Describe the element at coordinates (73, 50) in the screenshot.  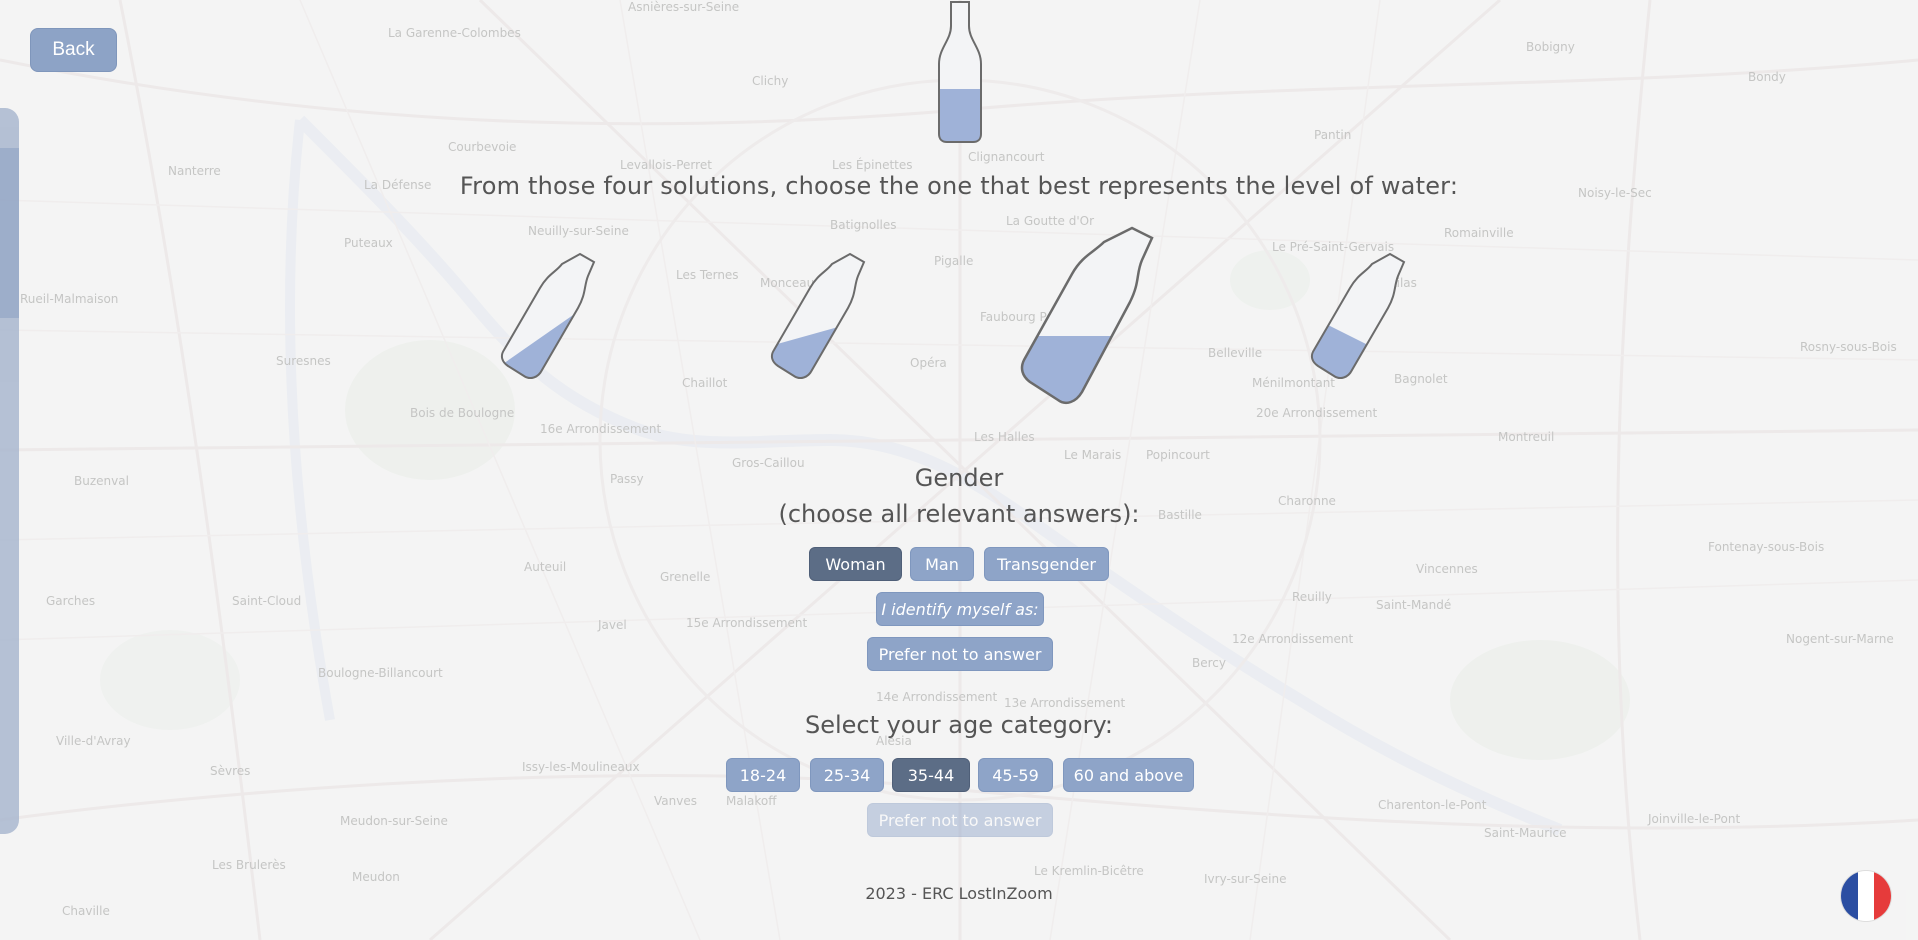
I see `back-button: Back` at that location.